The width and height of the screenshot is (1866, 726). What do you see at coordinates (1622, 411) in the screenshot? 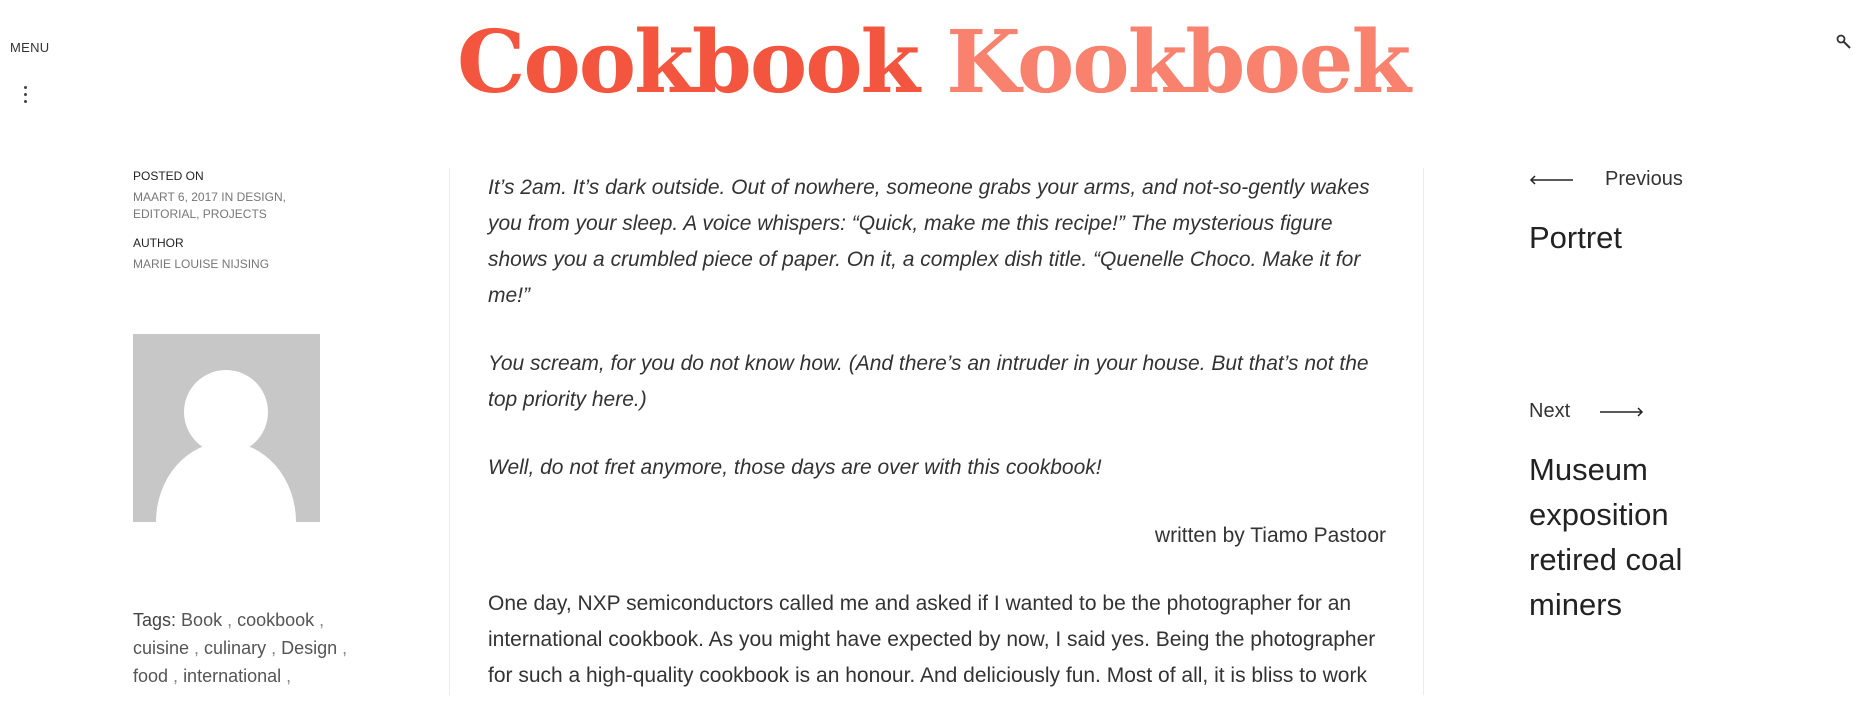
I see `arrow-right-icon` at bounding box center [1622, 411].